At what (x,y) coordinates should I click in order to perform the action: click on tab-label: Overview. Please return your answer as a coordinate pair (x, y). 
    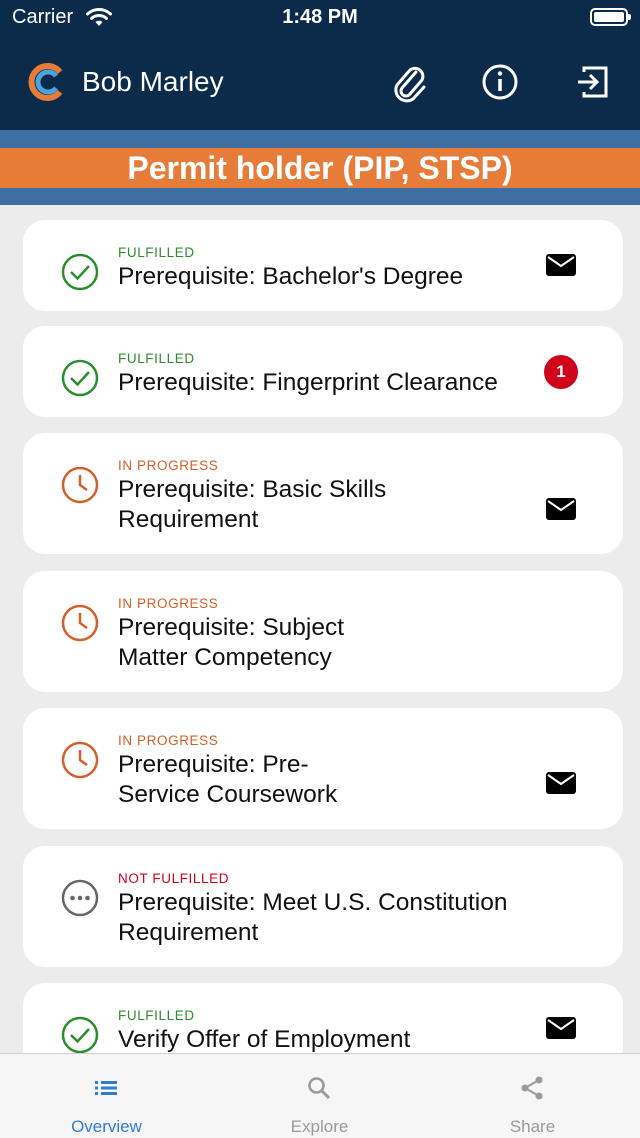
    Looking at the image, I should click on (106, 1126).